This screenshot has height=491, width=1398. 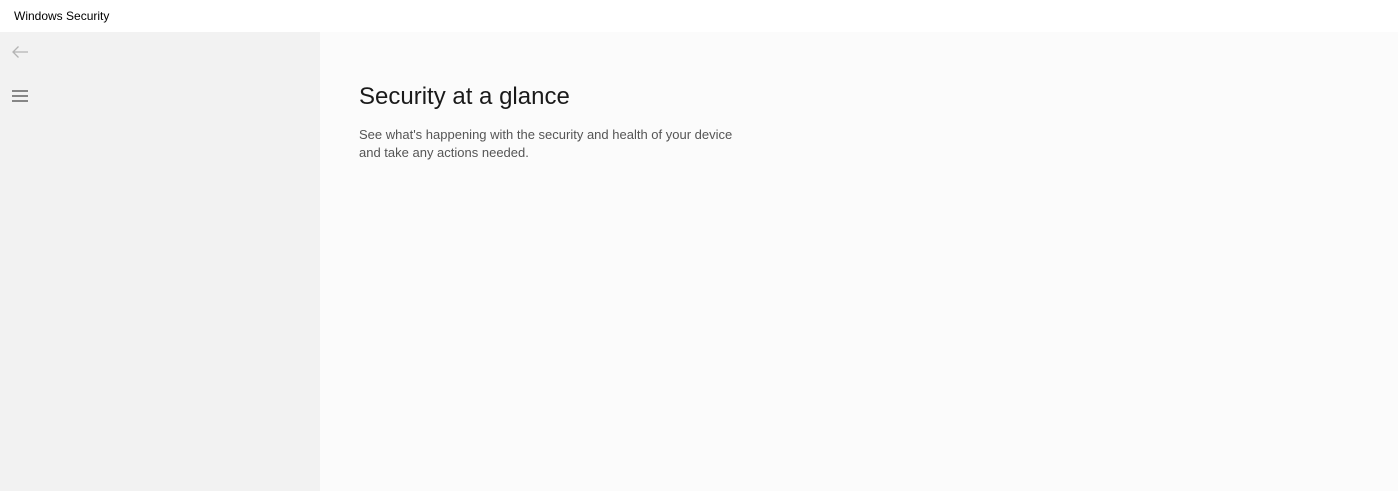 What do you see at coordinates (62, 16) in the screenshot?
I see `window-title: Windows Security` at bounding box center [62, 16].